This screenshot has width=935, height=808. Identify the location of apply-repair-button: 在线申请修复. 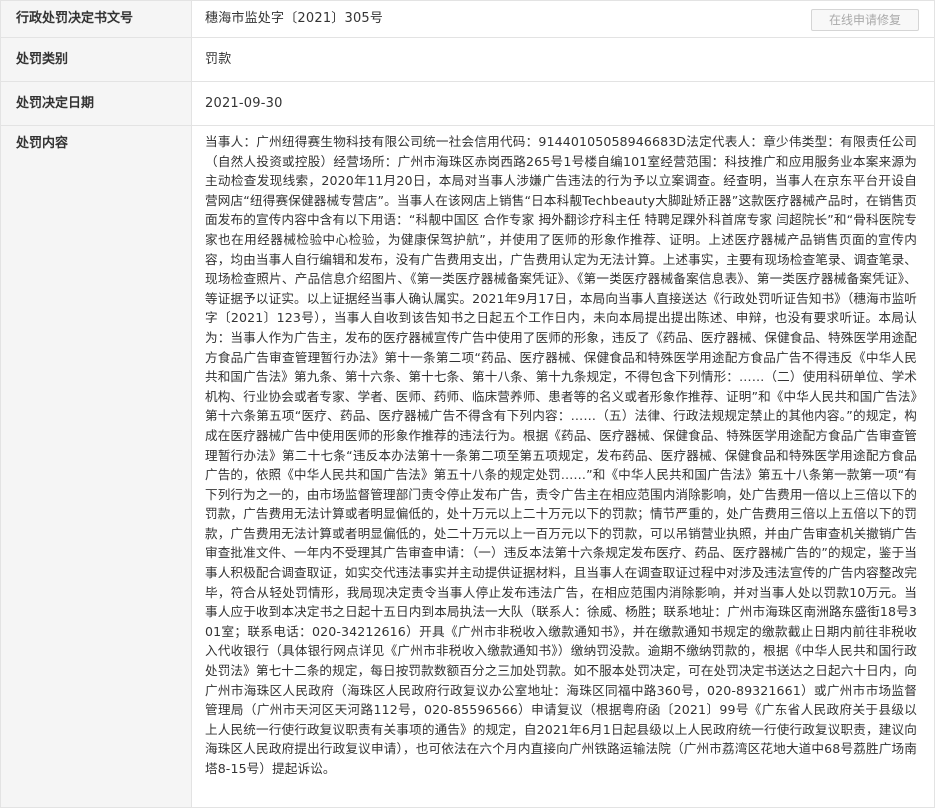
(865, 20).